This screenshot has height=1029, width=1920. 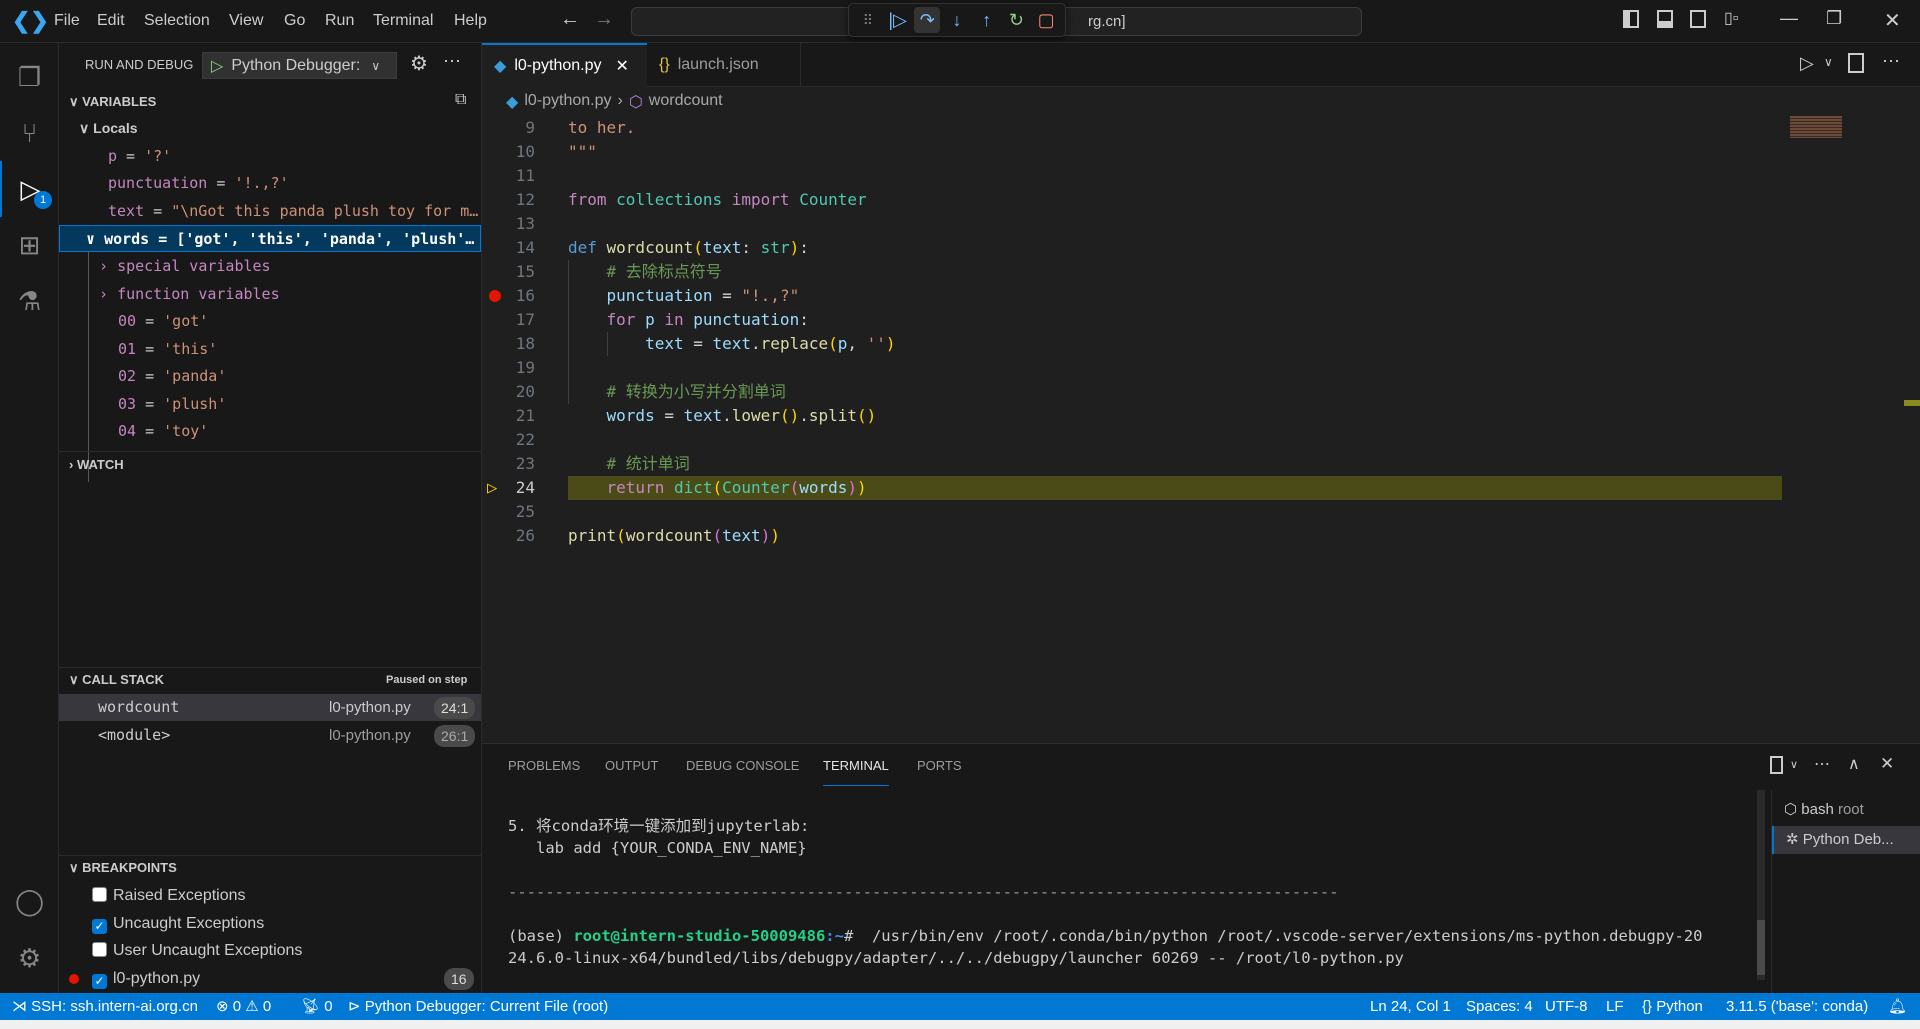 I want to click on tab-terminal: TERMINAL, so click(x=856, y=772).